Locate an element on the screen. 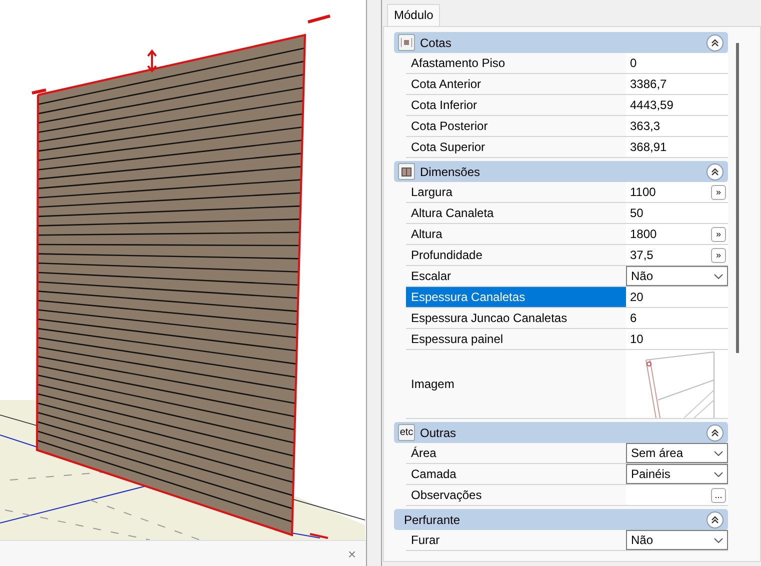 Image resolution: width=761 pixels, height=566 pixels. property-label: Altura is located at coordinates (516, 234).